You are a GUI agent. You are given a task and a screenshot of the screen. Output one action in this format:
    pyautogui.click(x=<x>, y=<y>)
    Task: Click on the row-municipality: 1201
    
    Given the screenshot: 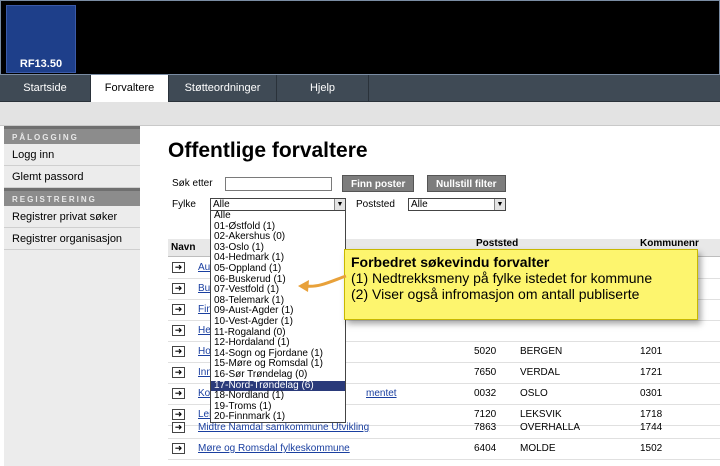 What is the action you would take?
    pyautogui.click(x=651, y=351)
    